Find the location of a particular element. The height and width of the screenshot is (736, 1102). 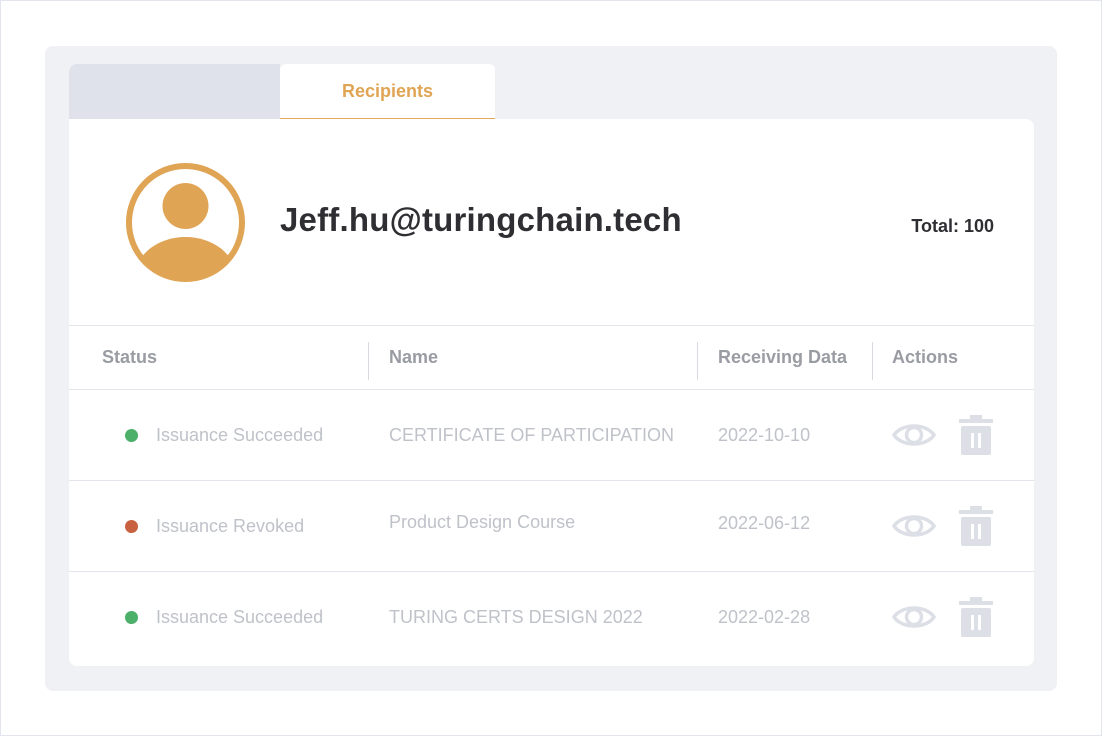

recipient-email: Jeff.hu@turingchain.tech is located at coordinates (481, 219).